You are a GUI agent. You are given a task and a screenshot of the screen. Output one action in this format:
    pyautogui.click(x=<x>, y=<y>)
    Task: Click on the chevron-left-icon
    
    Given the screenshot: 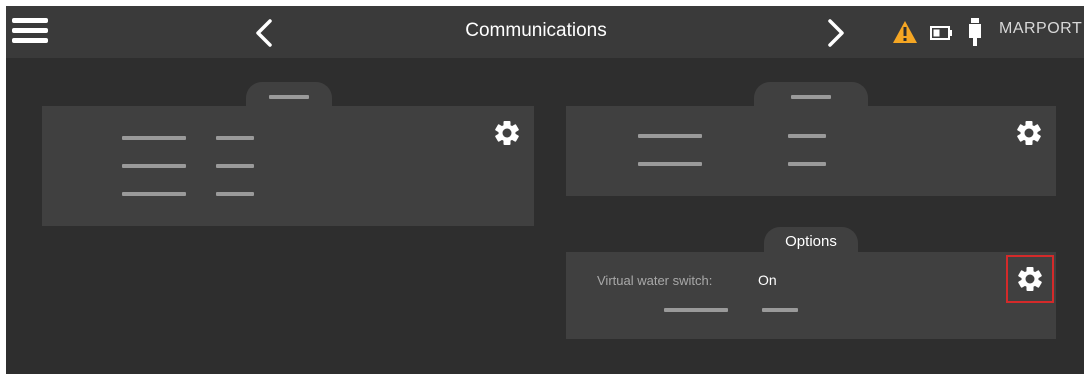 What is the action you would take?
    pyautogui.click(x=264, y=33)
    